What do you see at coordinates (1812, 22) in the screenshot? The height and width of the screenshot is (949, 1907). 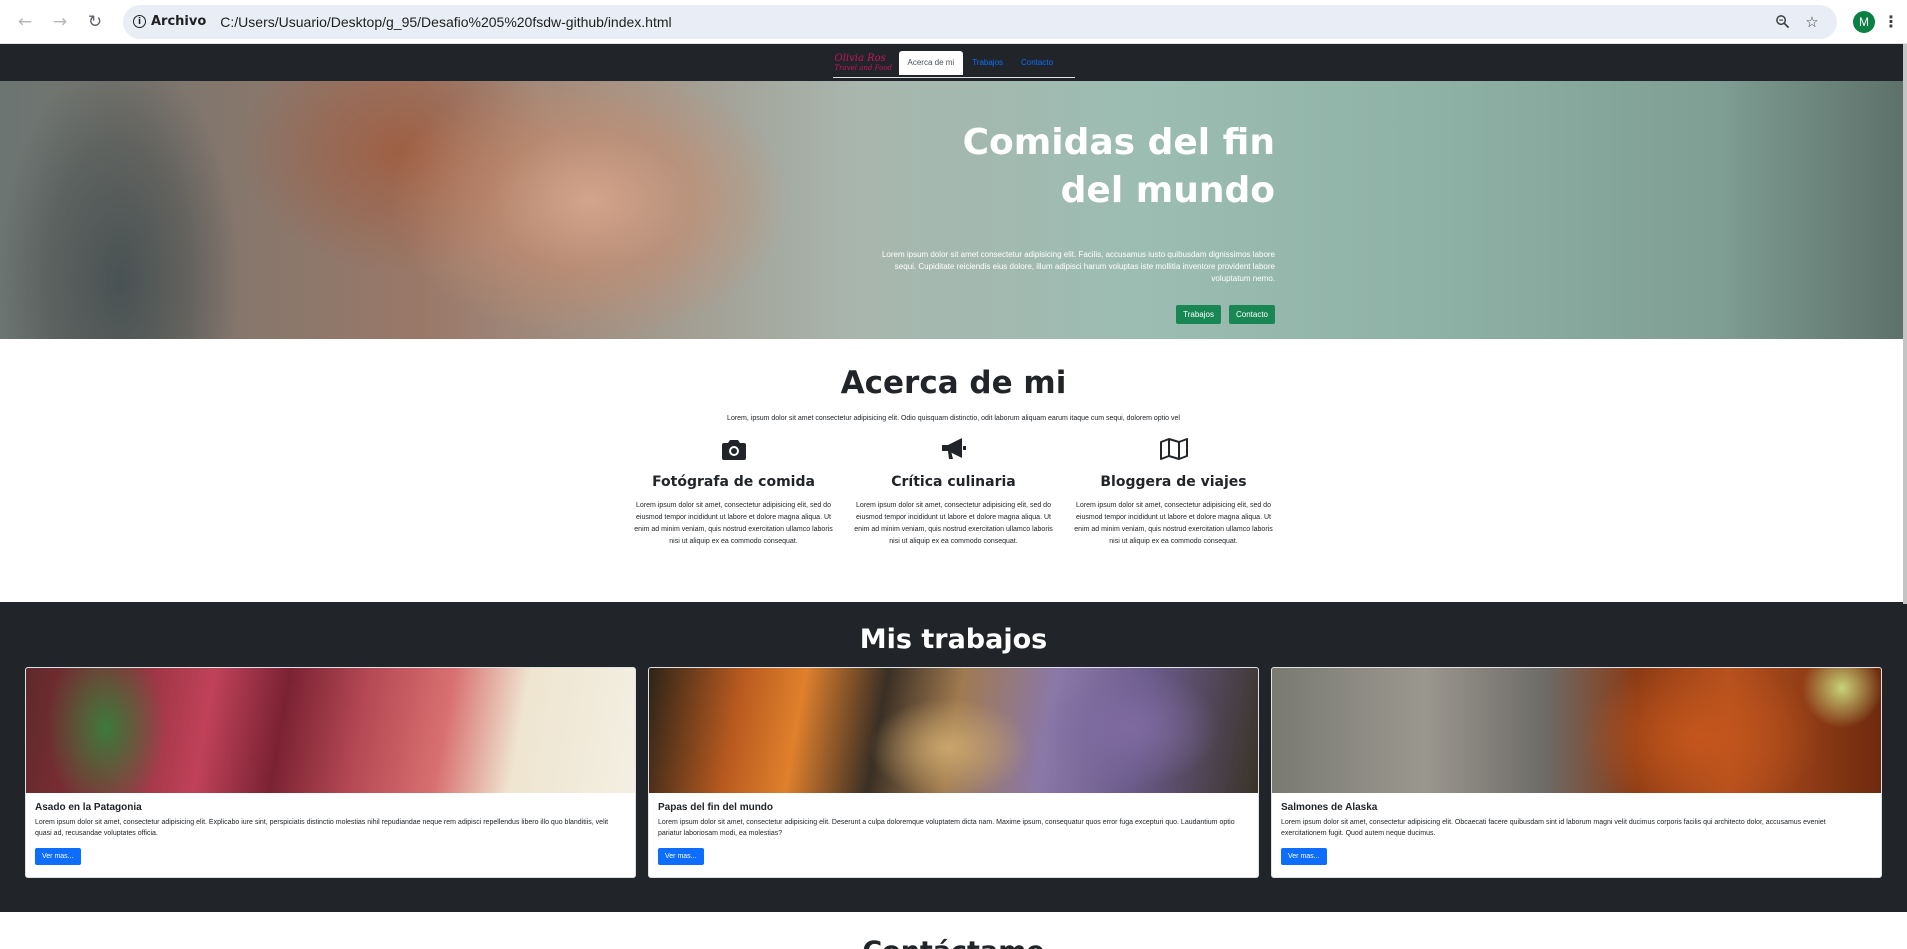 I see `bookmark-star-icon: ☆` at bounding box center [1812, 22].